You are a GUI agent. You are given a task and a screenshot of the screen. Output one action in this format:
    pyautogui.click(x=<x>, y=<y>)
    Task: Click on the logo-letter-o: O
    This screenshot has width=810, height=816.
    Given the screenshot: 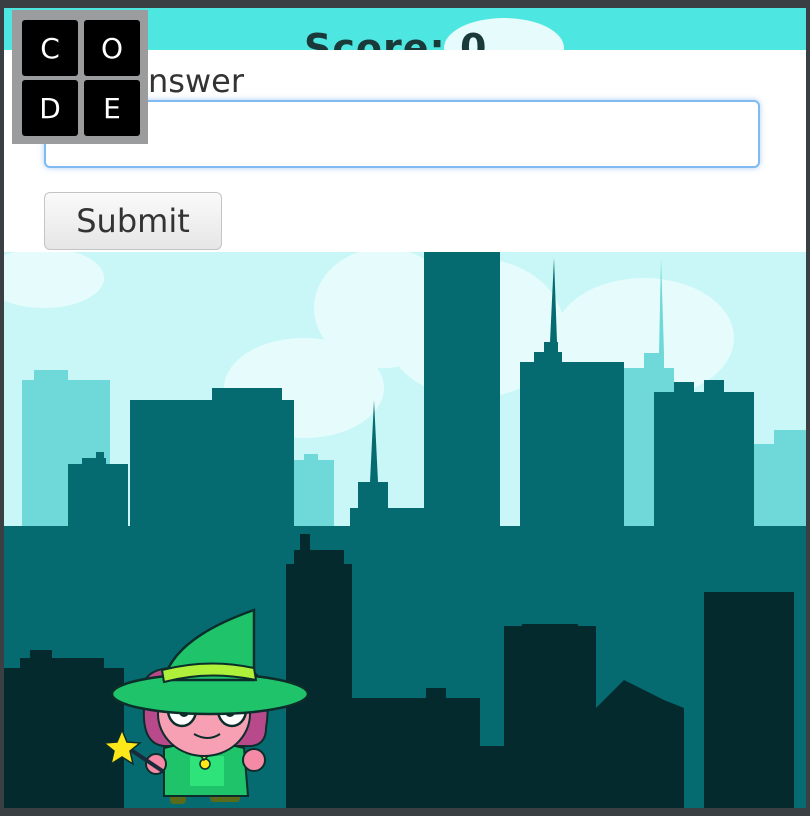 What is the action you would take?
    pyautogui.click(x=112, y=48)
    